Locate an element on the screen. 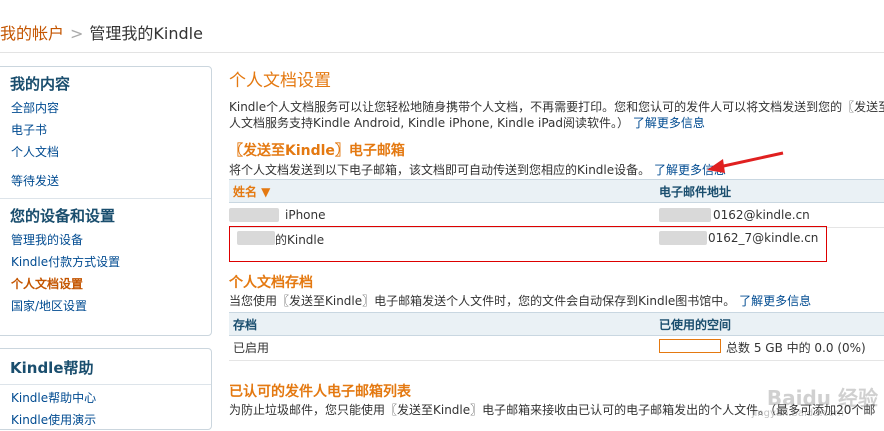 Image resolution: width=884 pixels, height=431 pixels. sidebar-help-panel: Kindle帮助 Kindle帮助中心 Kindle使用演示 is located at coordinates (106, 389).